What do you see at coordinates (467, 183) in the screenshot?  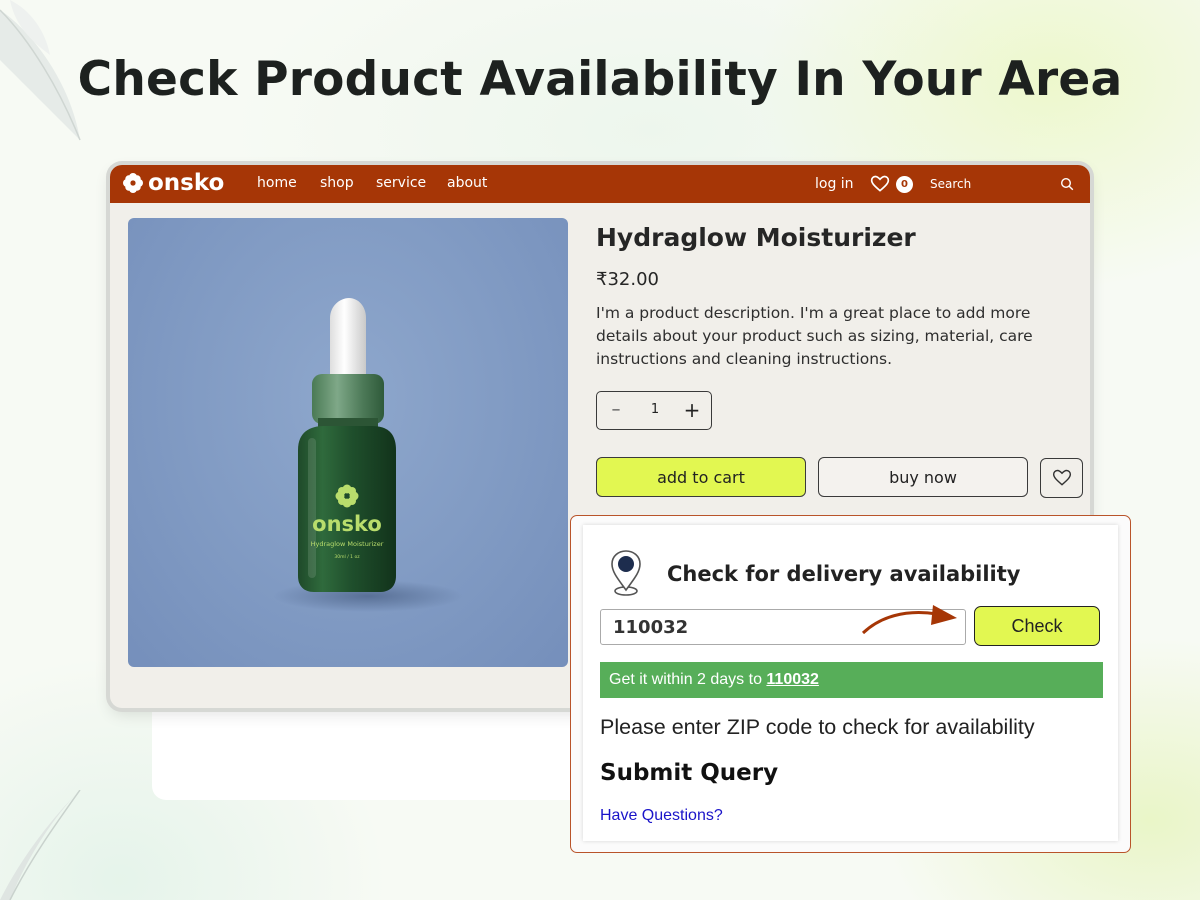 I see `nav-link-about: about` at bounding box center [467, 183].